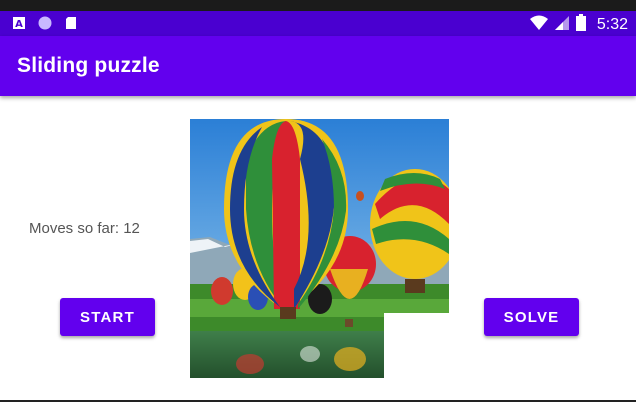  What do you see at coordinates (580, 24) in the screenshot?
I see `battery-icon` at bounding box center [580, 24].